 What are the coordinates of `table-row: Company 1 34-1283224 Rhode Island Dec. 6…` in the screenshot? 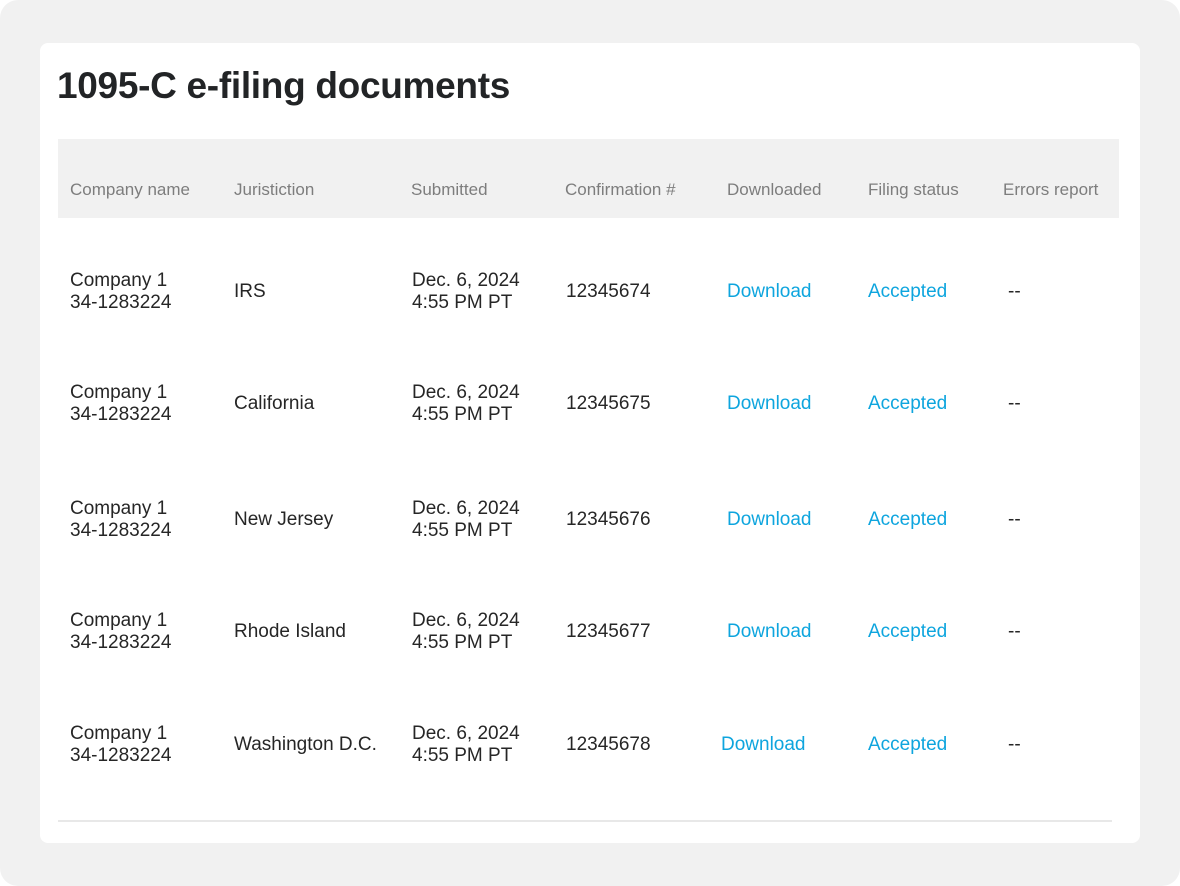 It's located at (588, 650).